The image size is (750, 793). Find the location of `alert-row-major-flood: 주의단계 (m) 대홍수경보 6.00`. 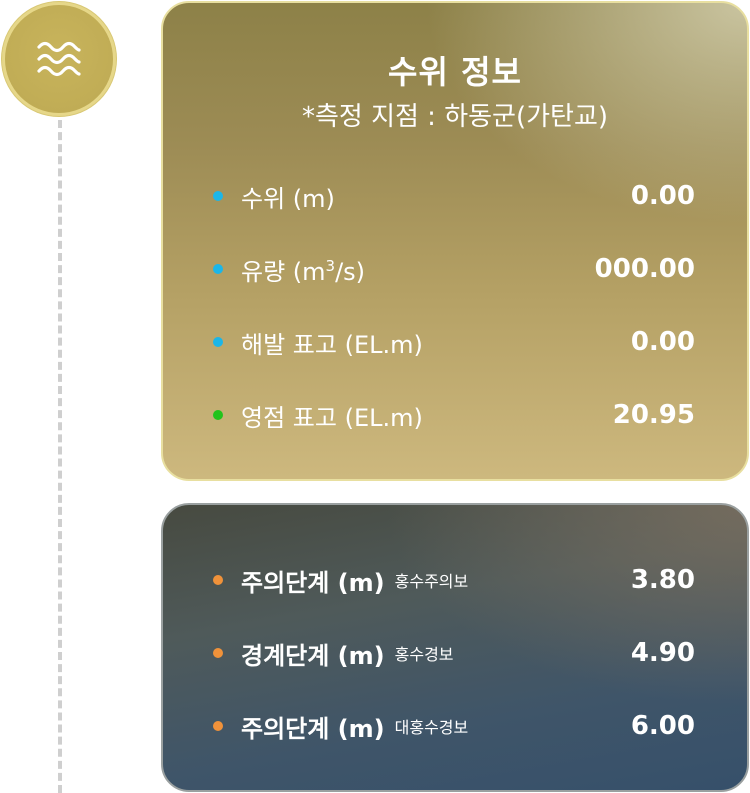

alert-row-major-flood: 주의단계 (m) 대홍수경보 6.00 is located at coordinates (454, 726).